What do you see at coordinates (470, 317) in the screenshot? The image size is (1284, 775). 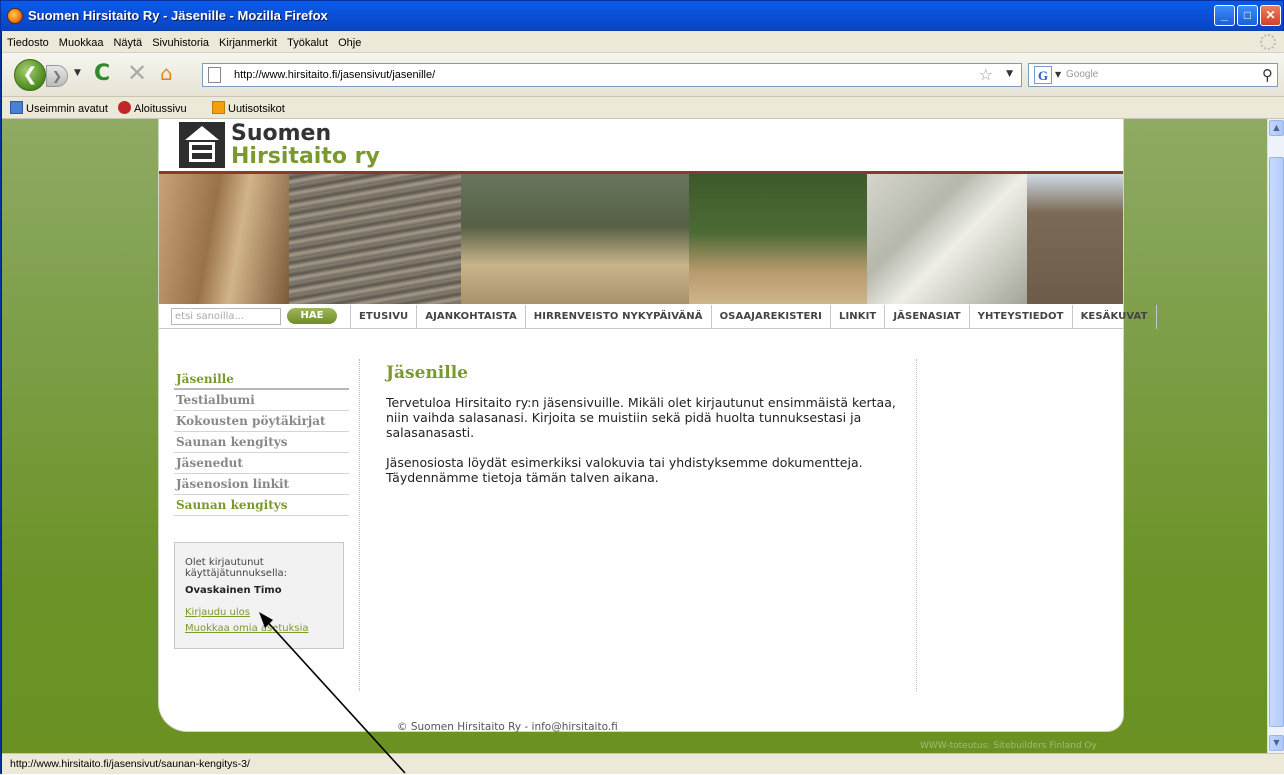 I see `nav-ajankohtaista: AJANKOHTAISTA` at bounding box center [470, 317].